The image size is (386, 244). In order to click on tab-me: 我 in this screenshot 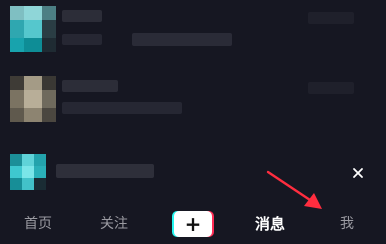, I will do `click(347, 224)`.